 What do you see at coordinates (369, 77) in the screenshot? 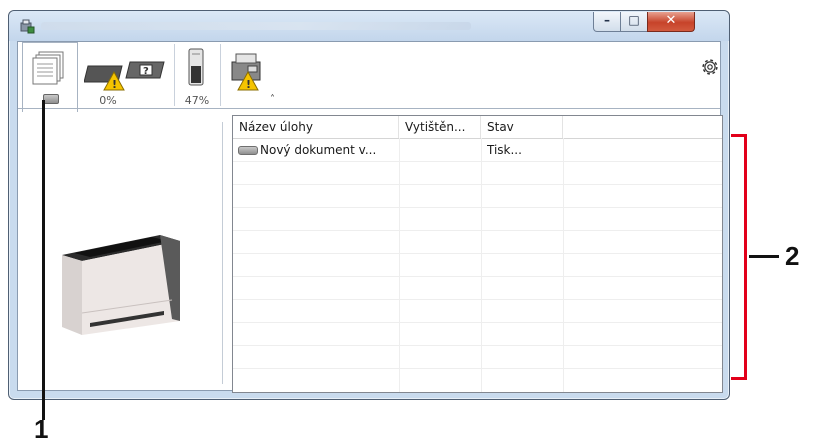
I see `toolbar-tabs: ? ! 0% 47% ! ˄` at bounding box center [369, 77].